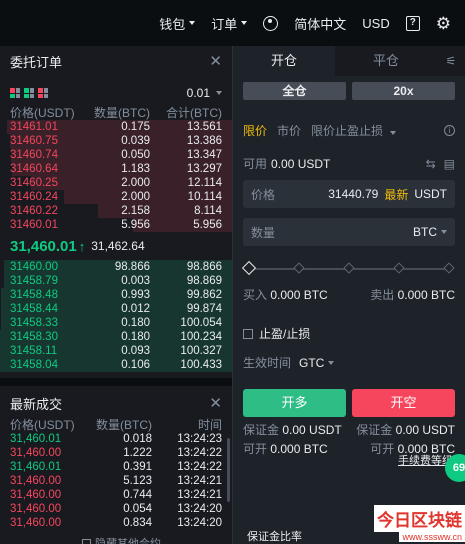  What do you see at coordinates (261, 430) in the screenshot?
I see `margin-label: 保证金` at bounding box center [261, 430].